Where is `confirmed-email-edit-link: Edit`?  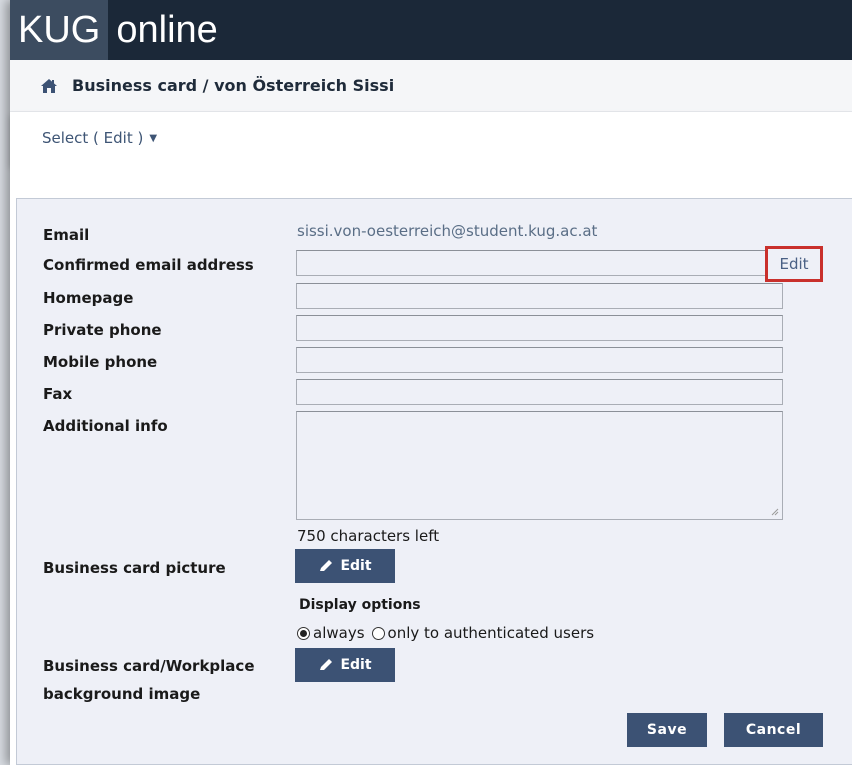
confirmed-email-edit-link: Edit is located at coordinates (794, 264).